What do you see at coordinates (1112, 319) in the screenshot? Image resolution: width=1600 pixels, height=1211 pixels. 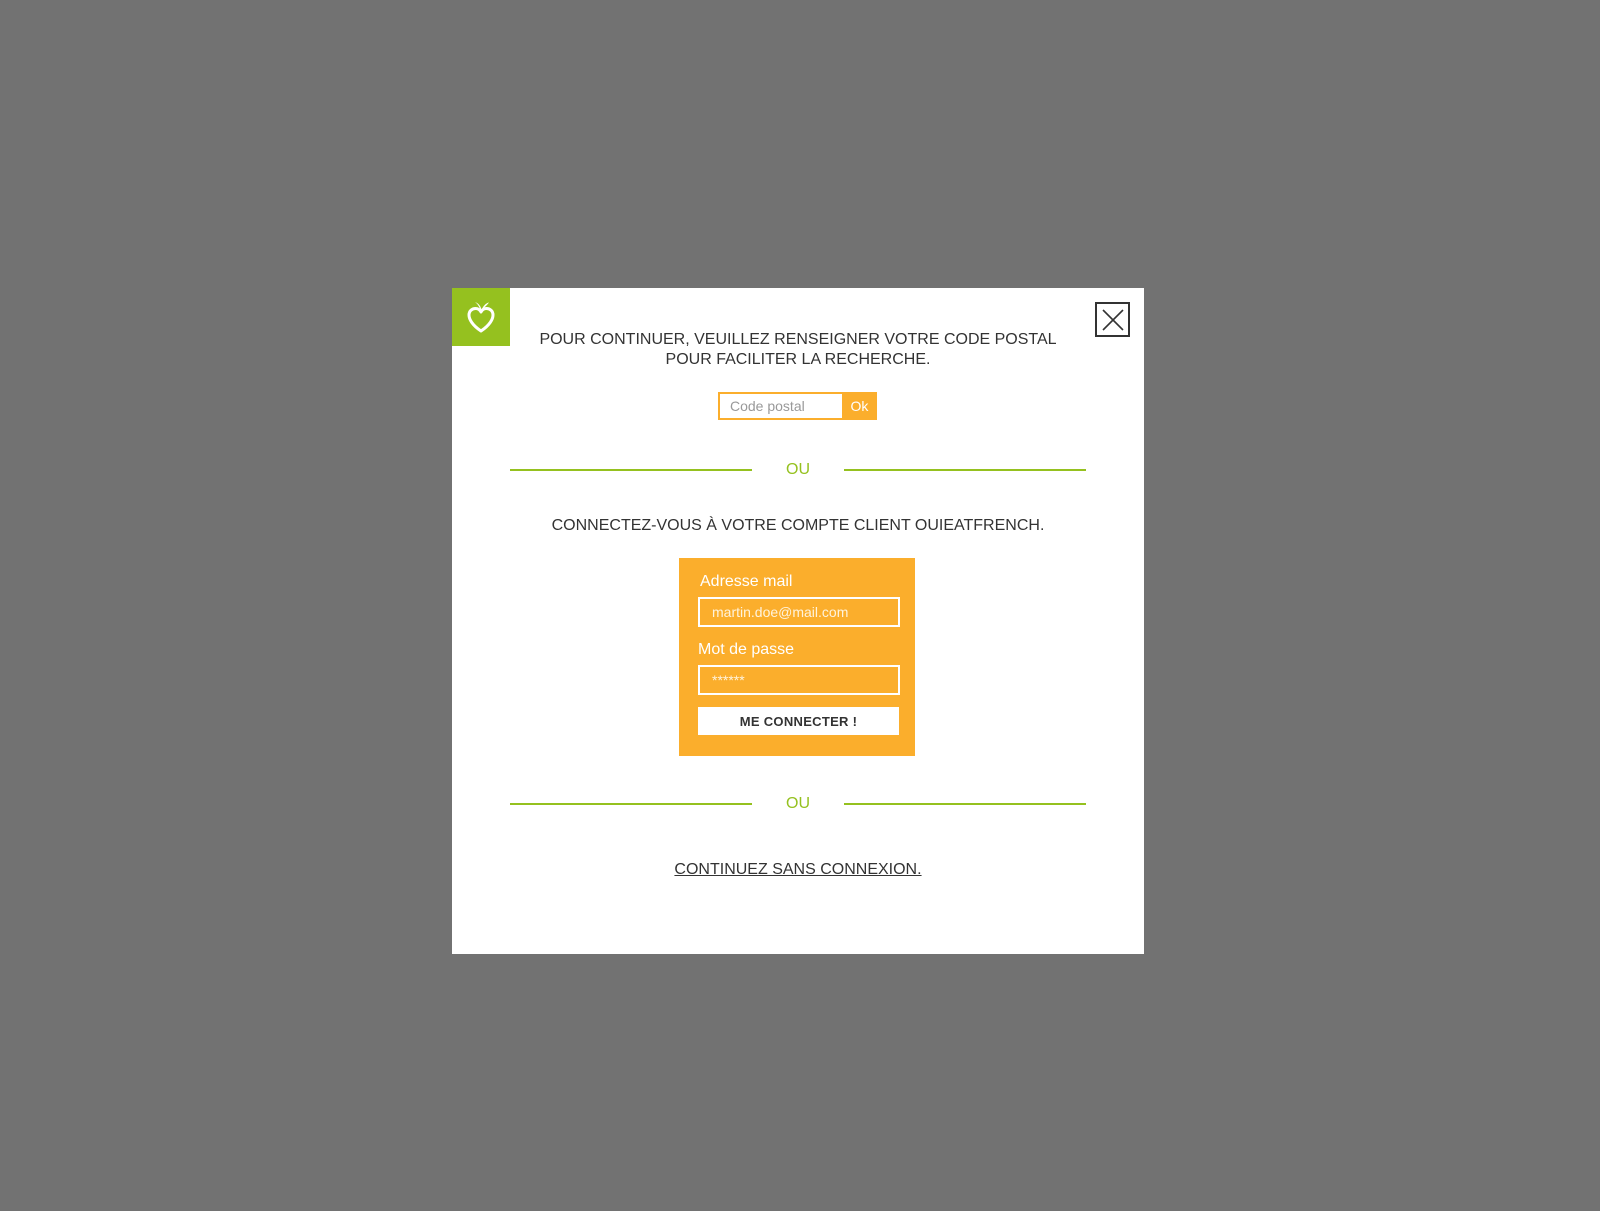 I see `close-icon` at bounding box center [1112, 319].